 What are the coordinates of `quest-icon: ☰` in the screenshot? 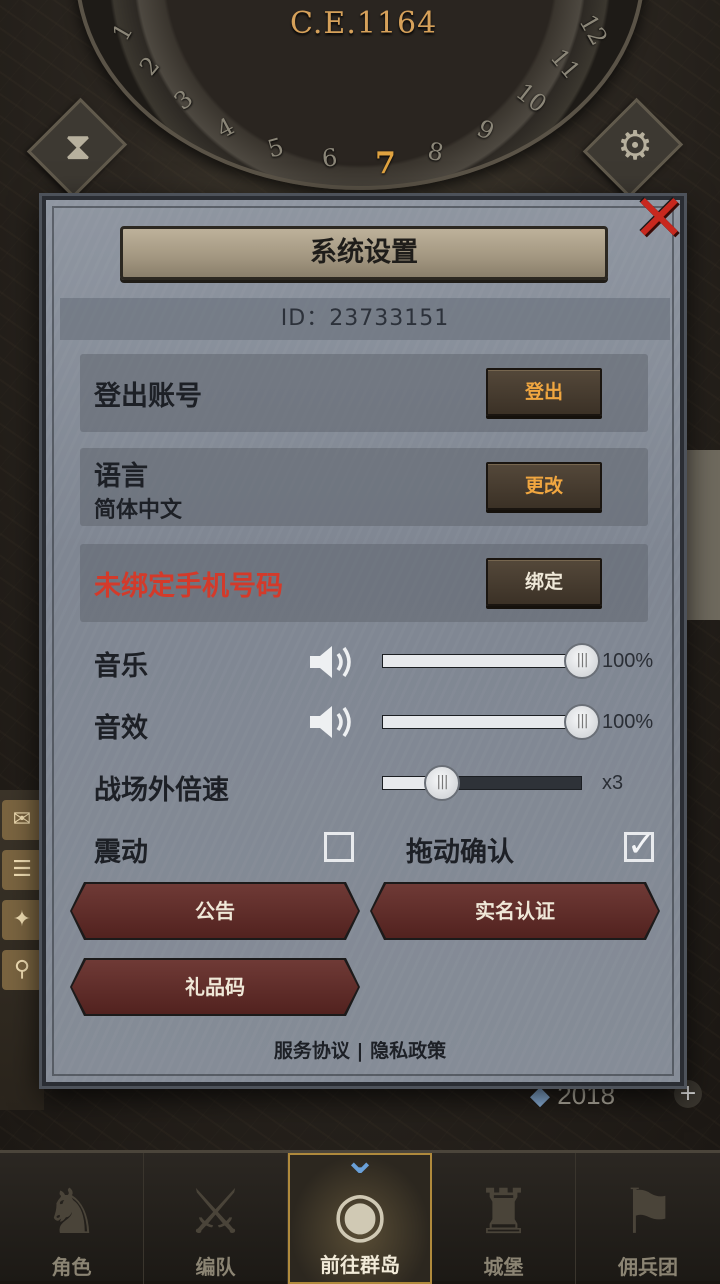 It's located at (22, 870).